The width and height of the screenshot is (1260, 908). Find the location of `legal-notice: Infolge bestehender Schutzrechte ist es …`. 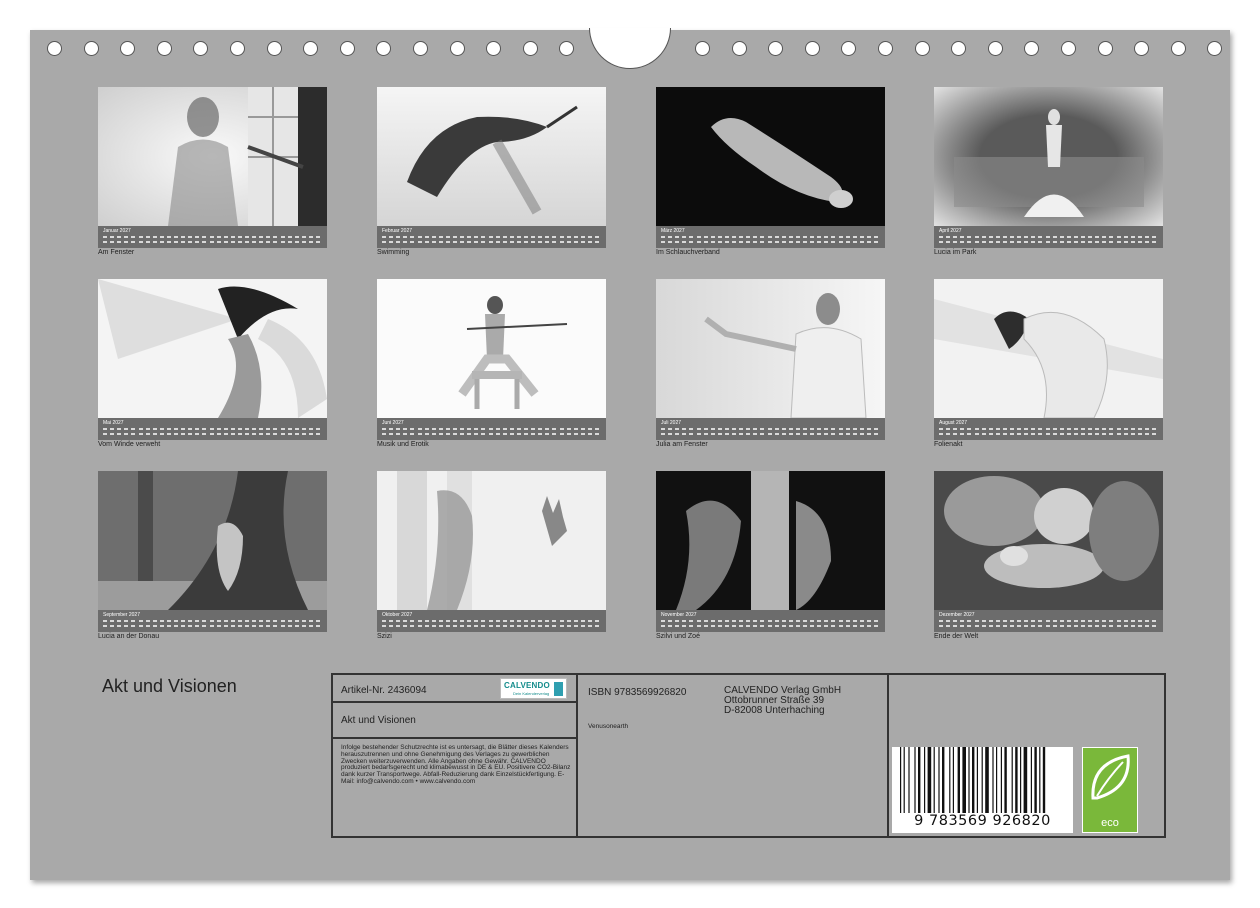

legal-notice: Infolge bestehender Schutzrechte ist es … is located at coordinates (456, 764).